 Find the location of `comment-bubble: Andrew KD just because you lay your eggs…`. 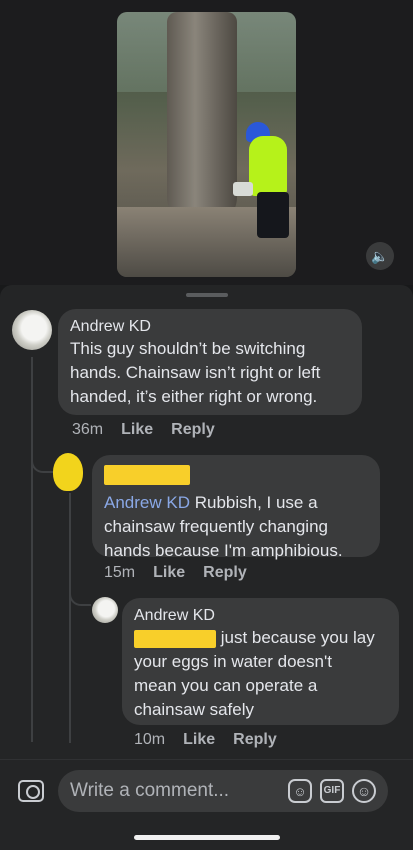

comment-bubble: Andrew KD just because you lay your eggs… is located at coordinates (260, 661).